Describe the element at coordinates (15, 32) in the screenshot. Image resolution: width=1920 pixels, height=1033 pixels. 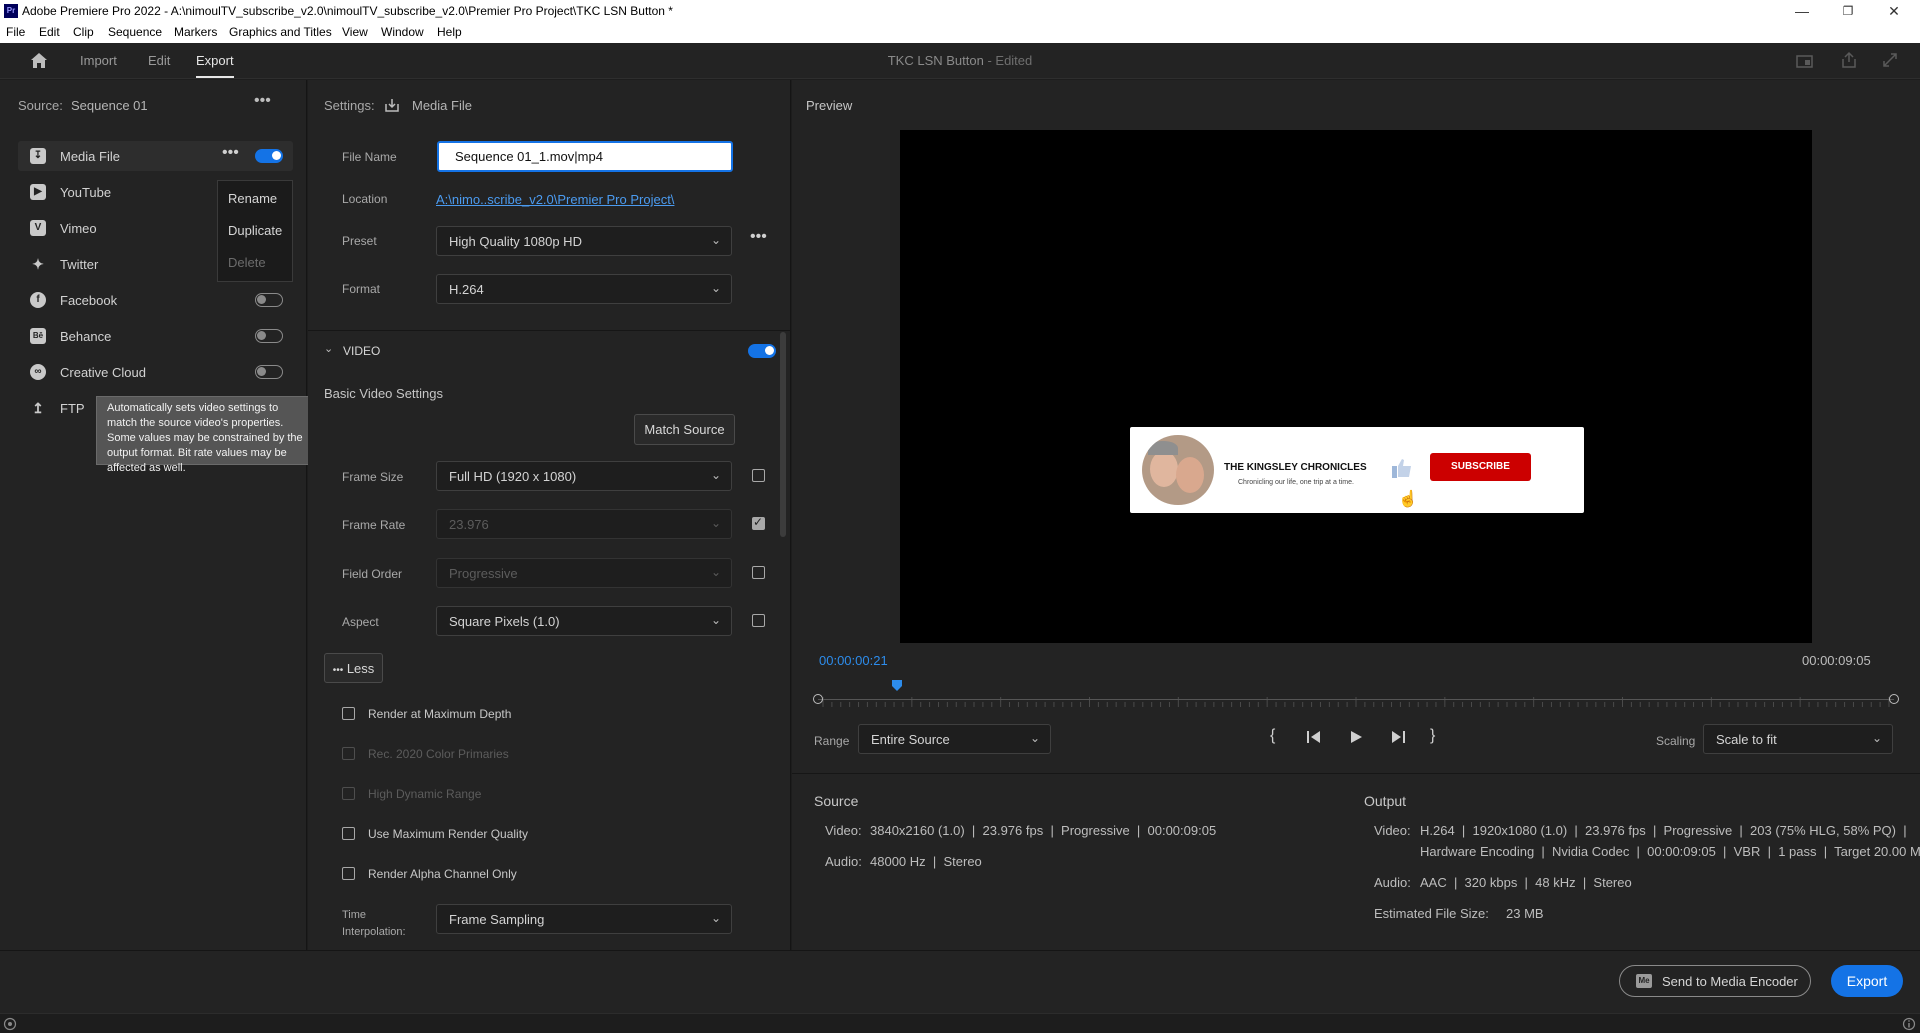
I see `menu-file: File` at that location.